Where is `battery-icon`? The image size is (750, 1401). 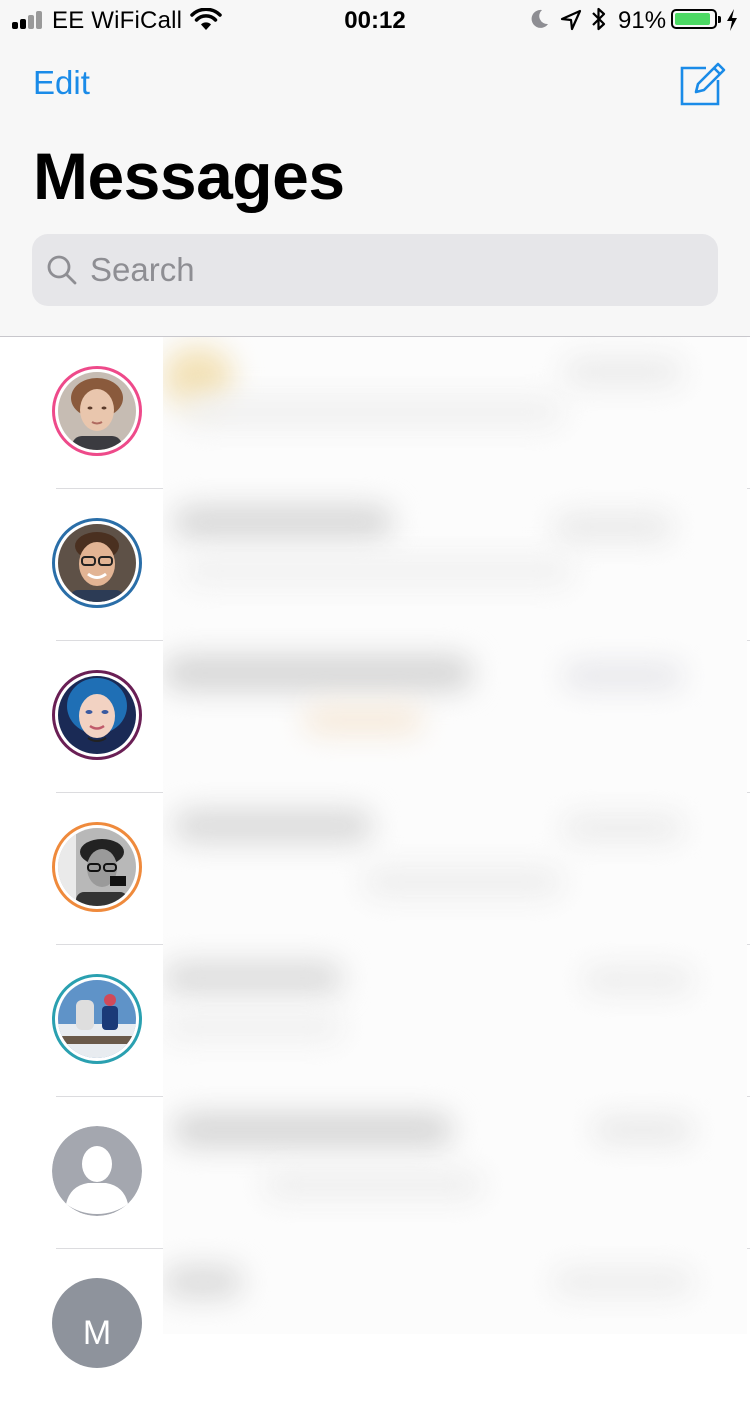 battery-icon is located at coordinates (696, 19).